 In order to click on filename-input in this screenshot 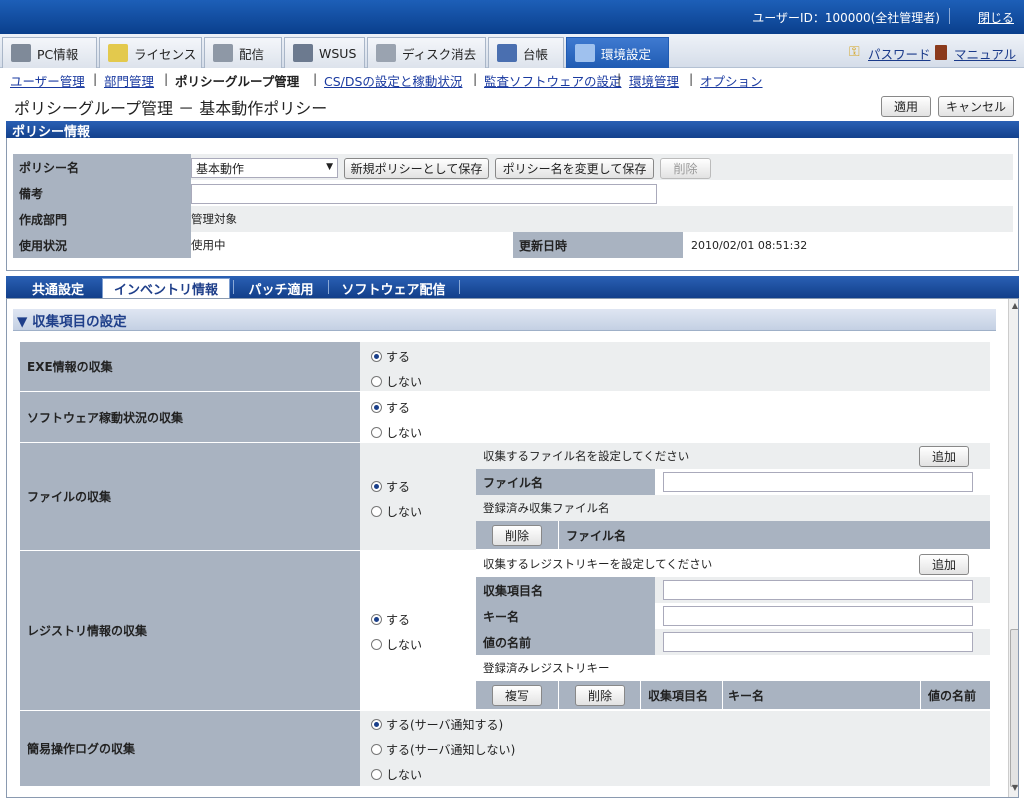, I will do `click(818, 482)`.